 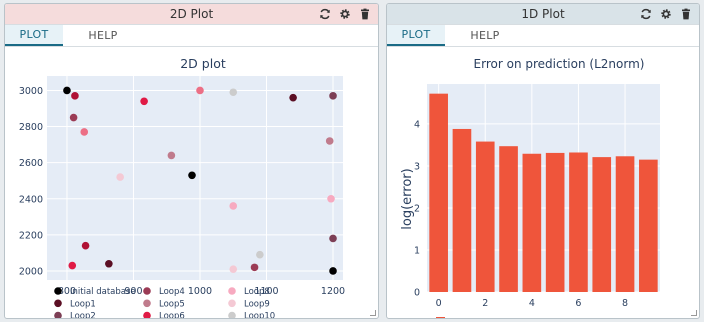 What do you see at coordinates (625, 303) in the screenshot?
I see `x-tick-label: 8` at bounding box center [625, 303].